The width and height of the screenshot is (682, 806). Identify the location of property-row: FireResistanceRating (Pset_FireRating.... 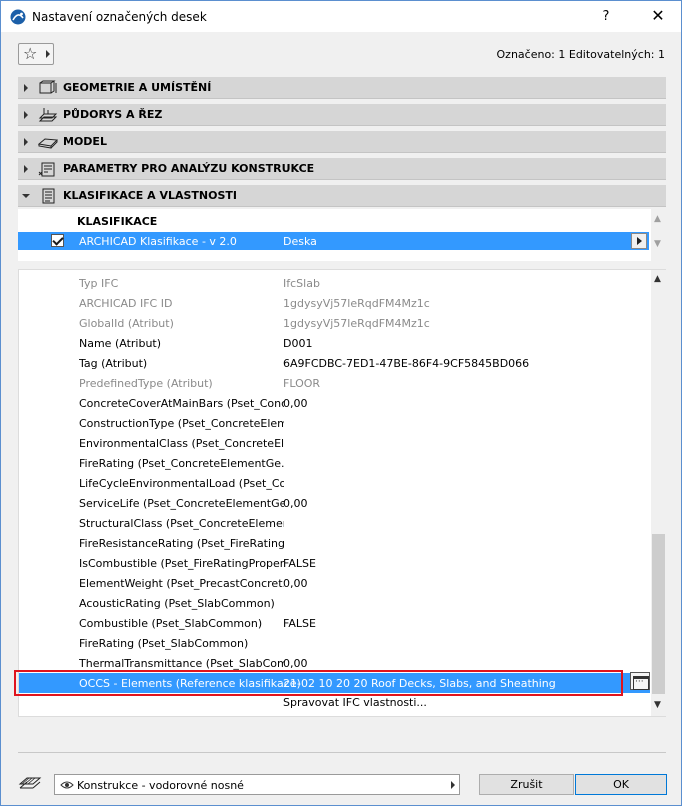
(334, 543).